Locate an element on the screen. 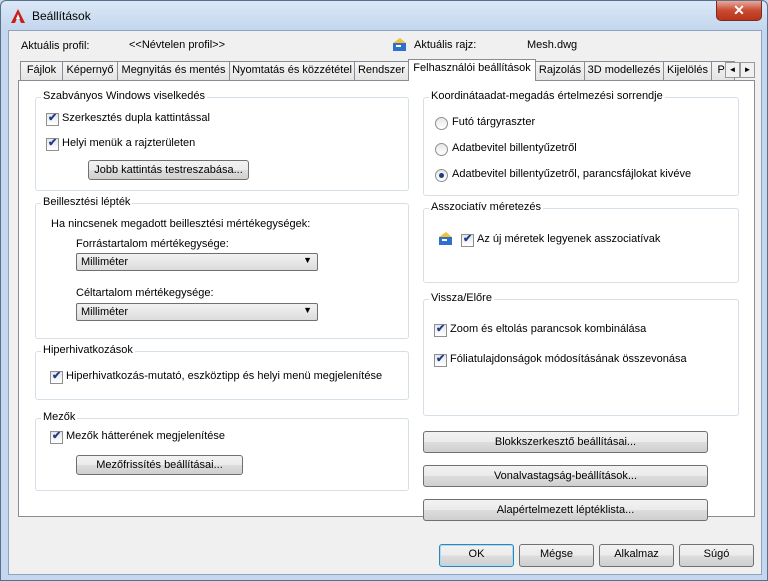 The width and height of the screenshot is (768, 581). combine-zoom-pan-label: Zoom és eltolás parancsok kombinálása is located at coordinates (548, 329).